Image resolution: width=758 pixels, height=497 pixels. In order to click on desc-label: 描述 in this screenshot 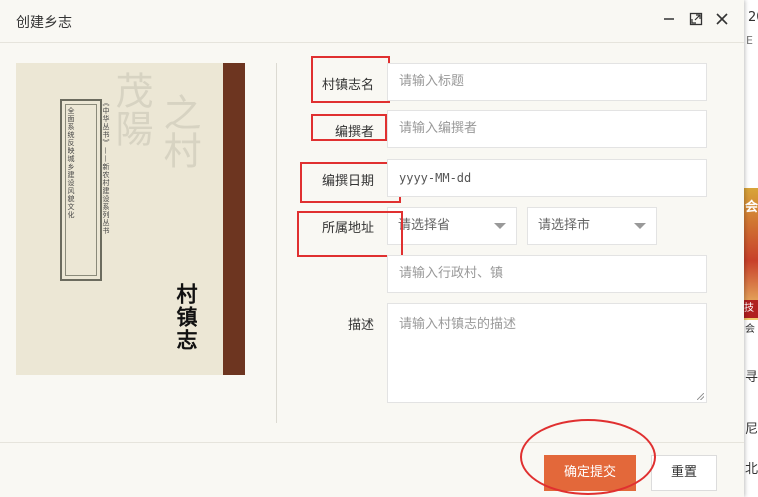, I will do `click(360, 325)`.